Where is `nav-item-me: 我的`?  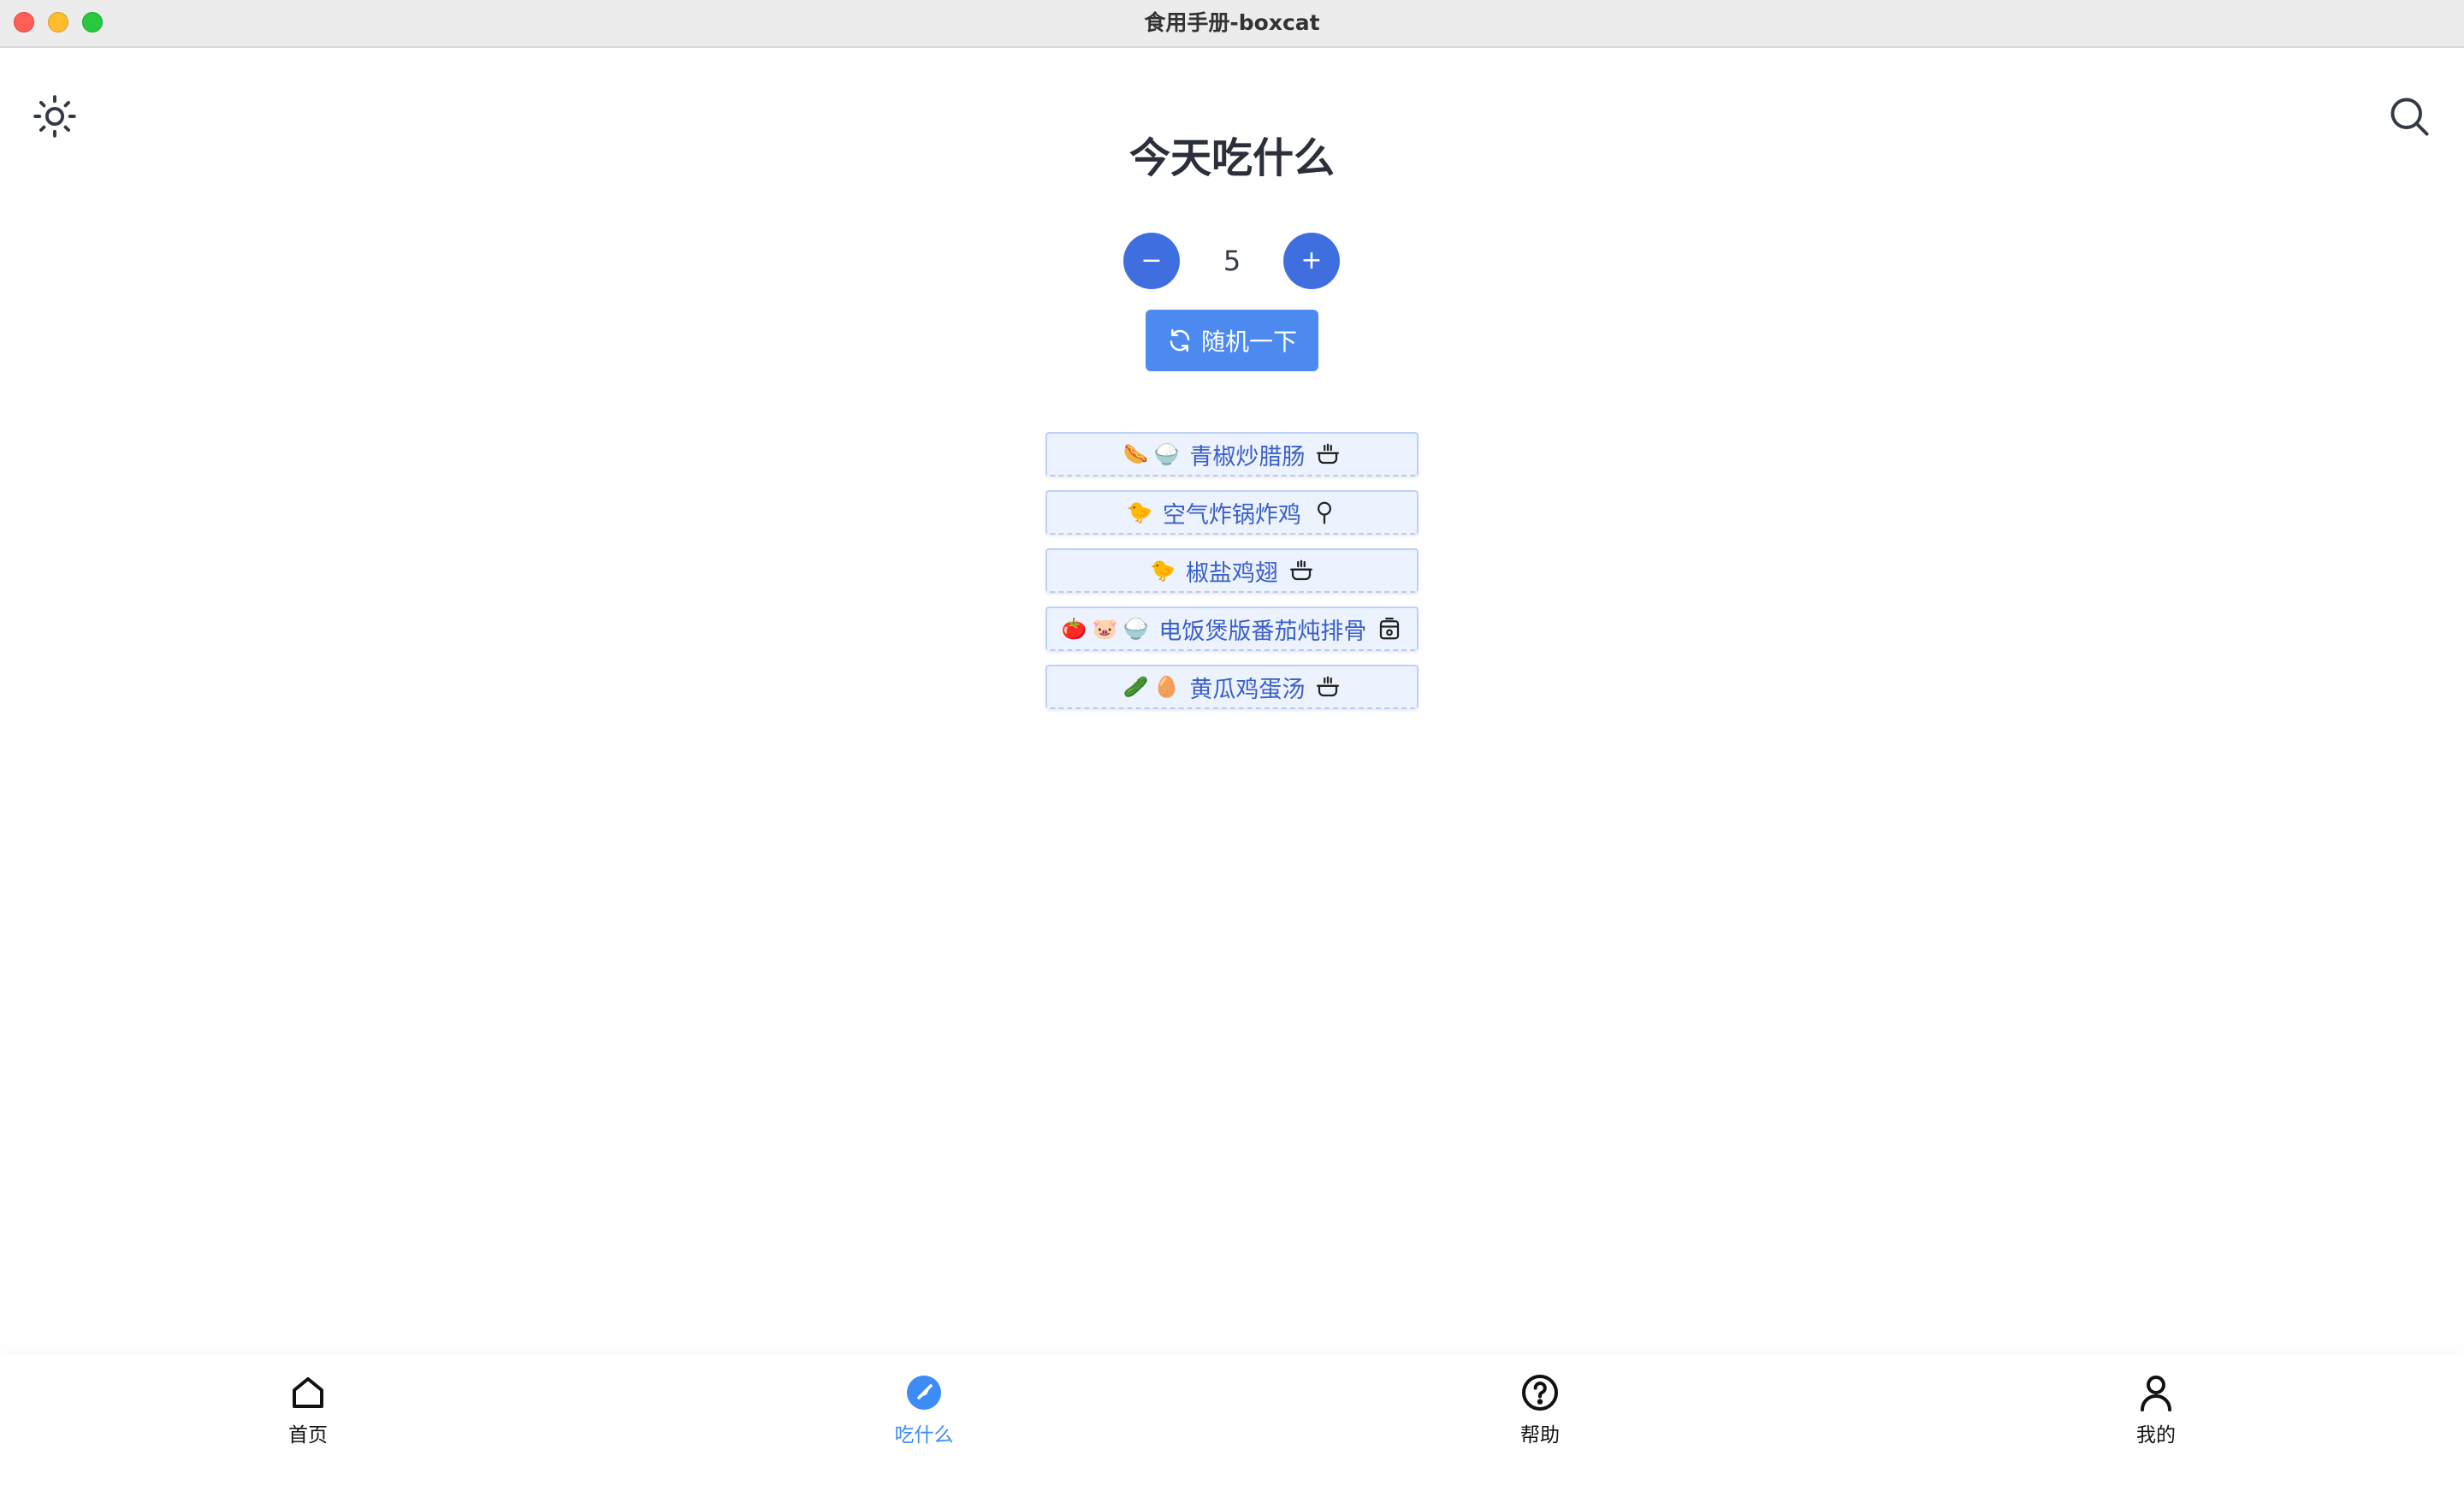
nav-item-me: 我的 is located at coordinates (2156, 1423).